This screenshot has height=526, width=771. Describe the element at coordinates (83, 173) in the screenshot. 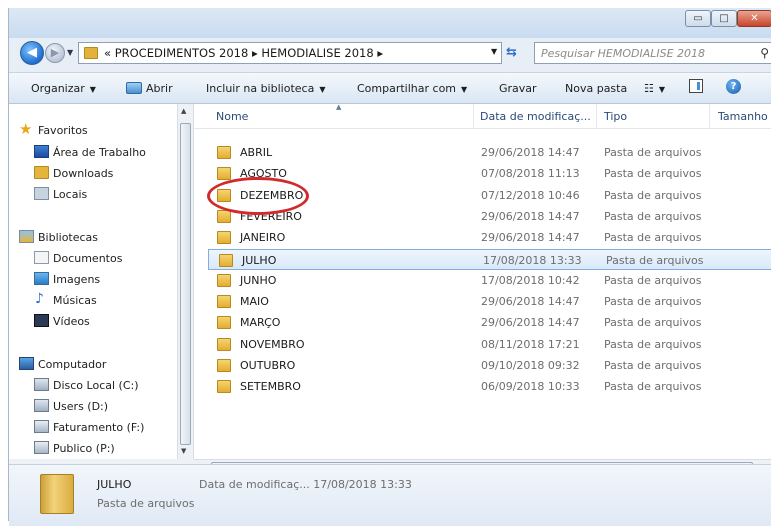

I see `nav-label: Downloads` at that location.